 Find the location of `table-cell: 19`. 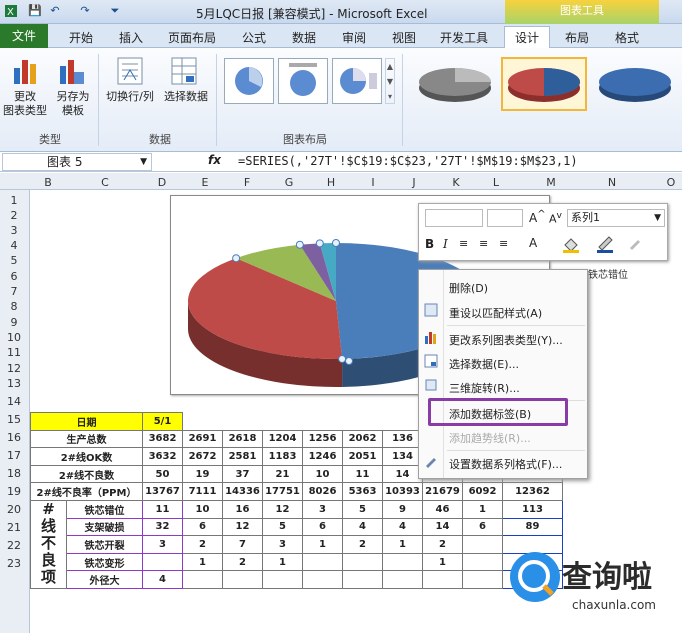

table-cell: 19 is located at coordinates (202, 474).